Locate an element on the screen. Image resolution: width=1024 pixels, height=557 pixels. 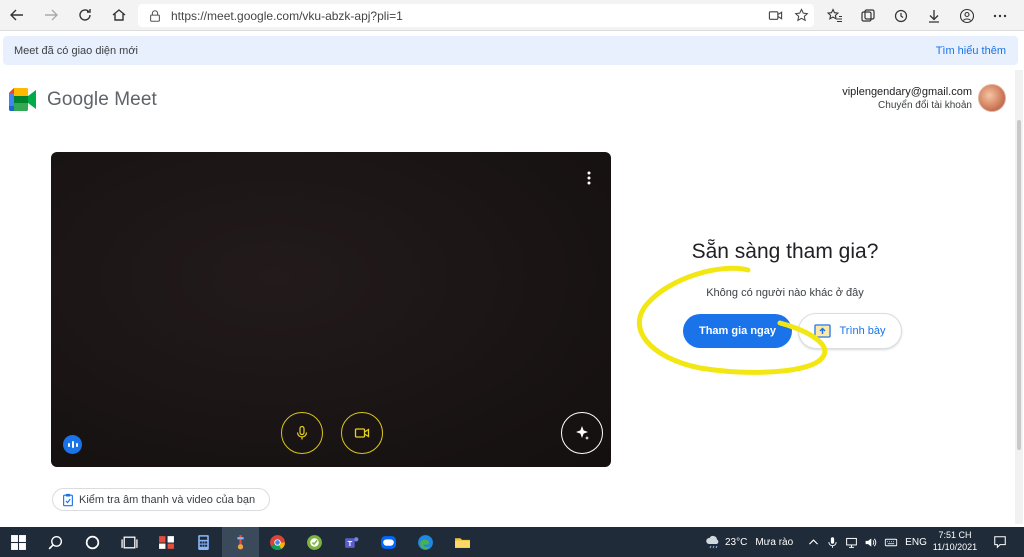
task-view-icon is located at coordinates (129, 542).